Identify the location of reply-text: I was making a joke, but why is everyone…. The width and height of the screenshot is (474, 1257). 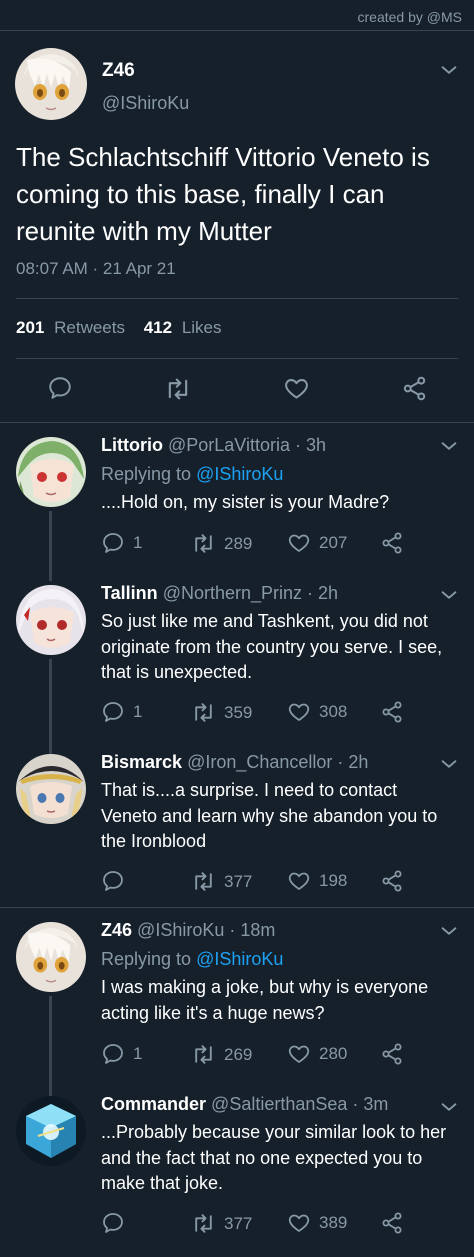
(265, 1000).